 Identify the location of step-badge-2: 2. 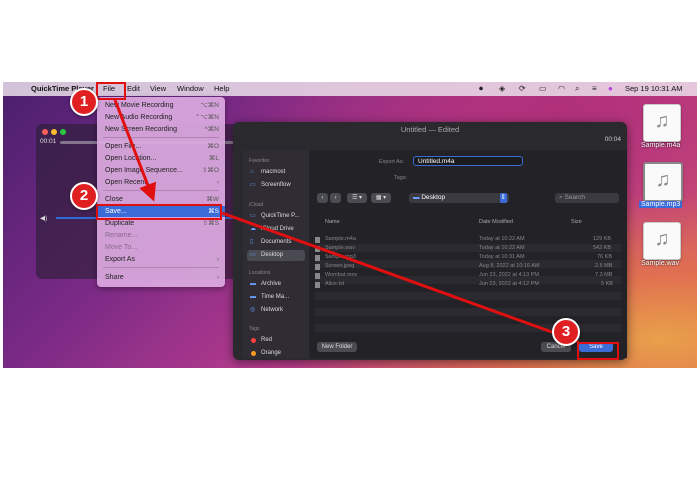
(84, 196).